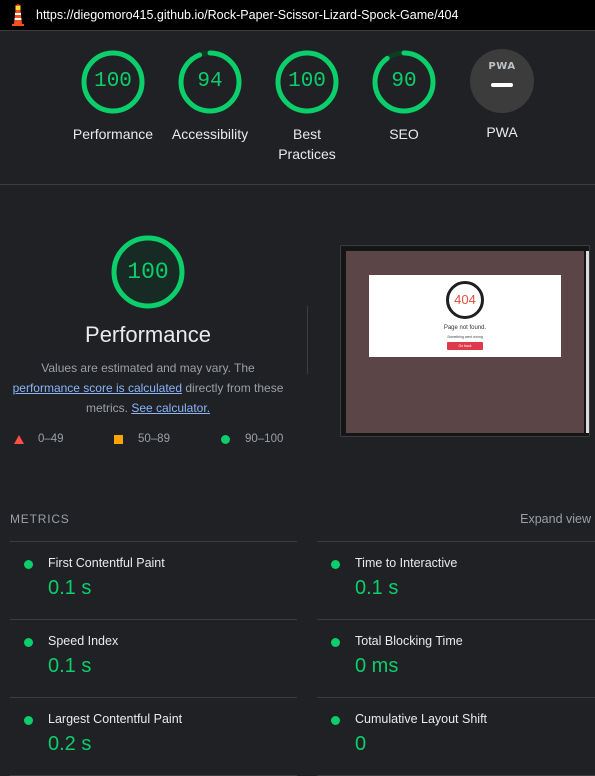 The image size is (595, 776). What do you see at coordinates (361, 744) in the screenshot?
I see `metric-value: 0` at bounding box center [361, 744].